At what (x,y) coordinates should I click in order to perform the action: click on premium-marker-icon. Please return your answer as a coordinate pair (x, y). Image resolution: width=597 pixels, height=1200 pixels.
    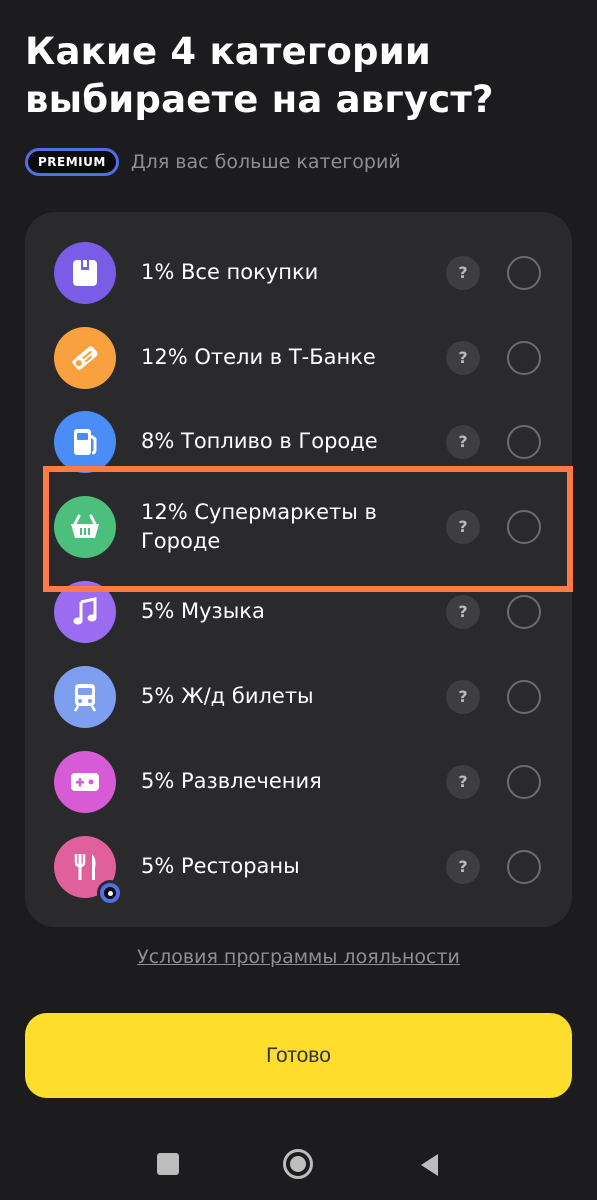
    Looking at the image, I should click on (110, 893).